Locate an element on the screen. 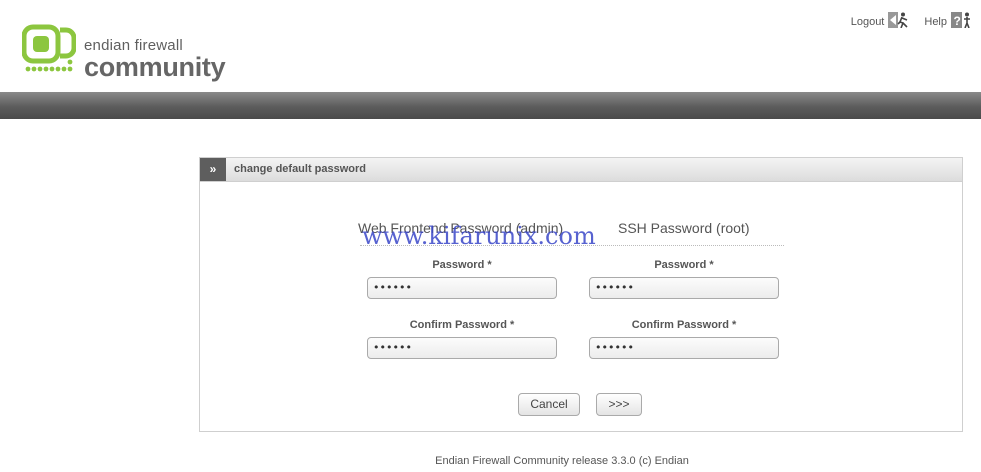  ssh-password-heading: SSH Password (root) is located at coordinates (684, 228).